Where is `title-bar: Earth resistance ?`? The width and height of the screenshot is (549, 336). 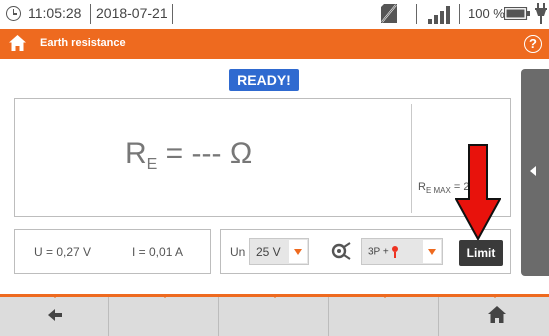
title-bar: Earth resistance ? is located at coordinates (274, 44).